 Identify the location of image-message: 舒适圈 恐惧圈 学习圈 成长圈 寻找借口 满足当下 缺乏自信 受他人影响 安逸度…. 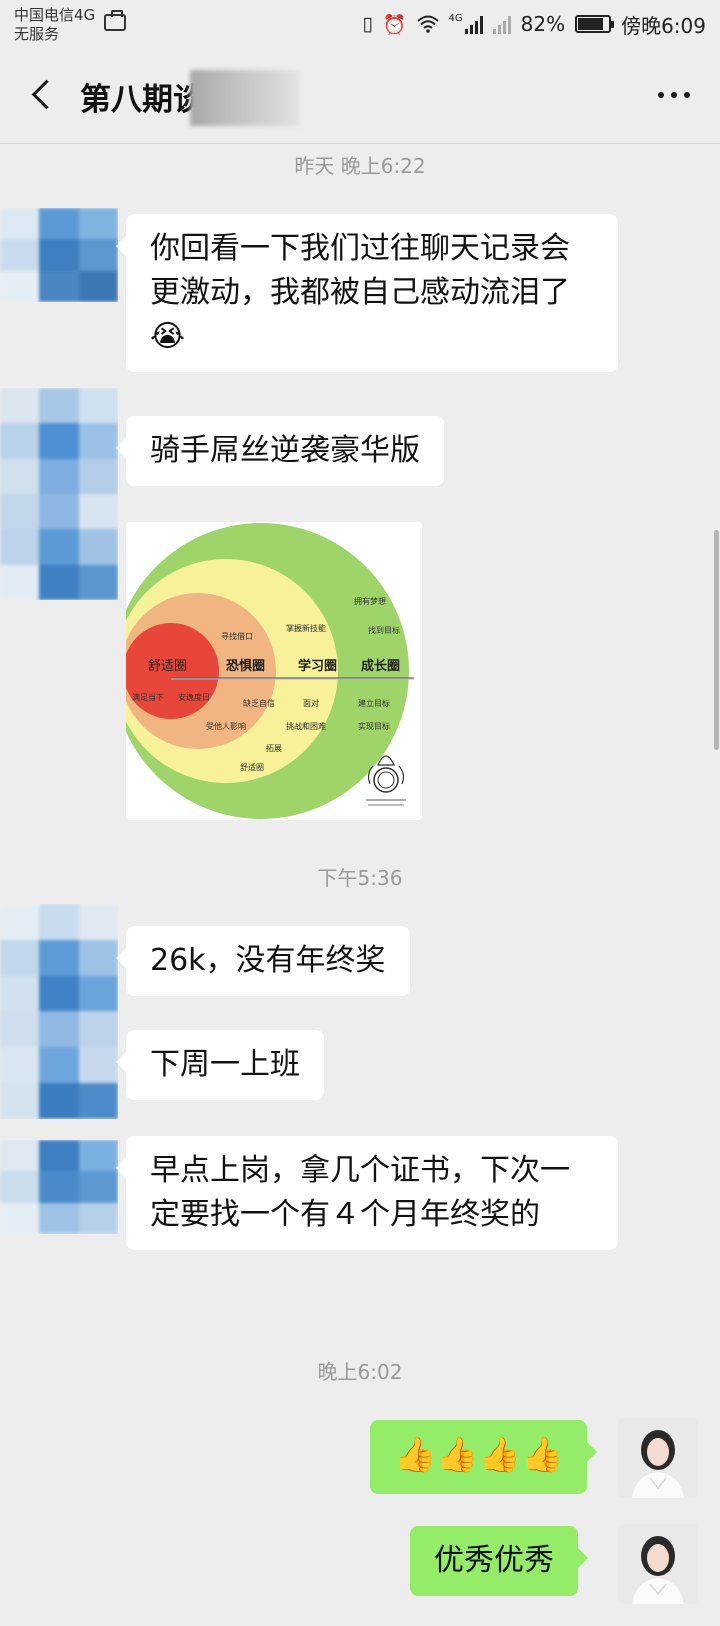
(274, 671).